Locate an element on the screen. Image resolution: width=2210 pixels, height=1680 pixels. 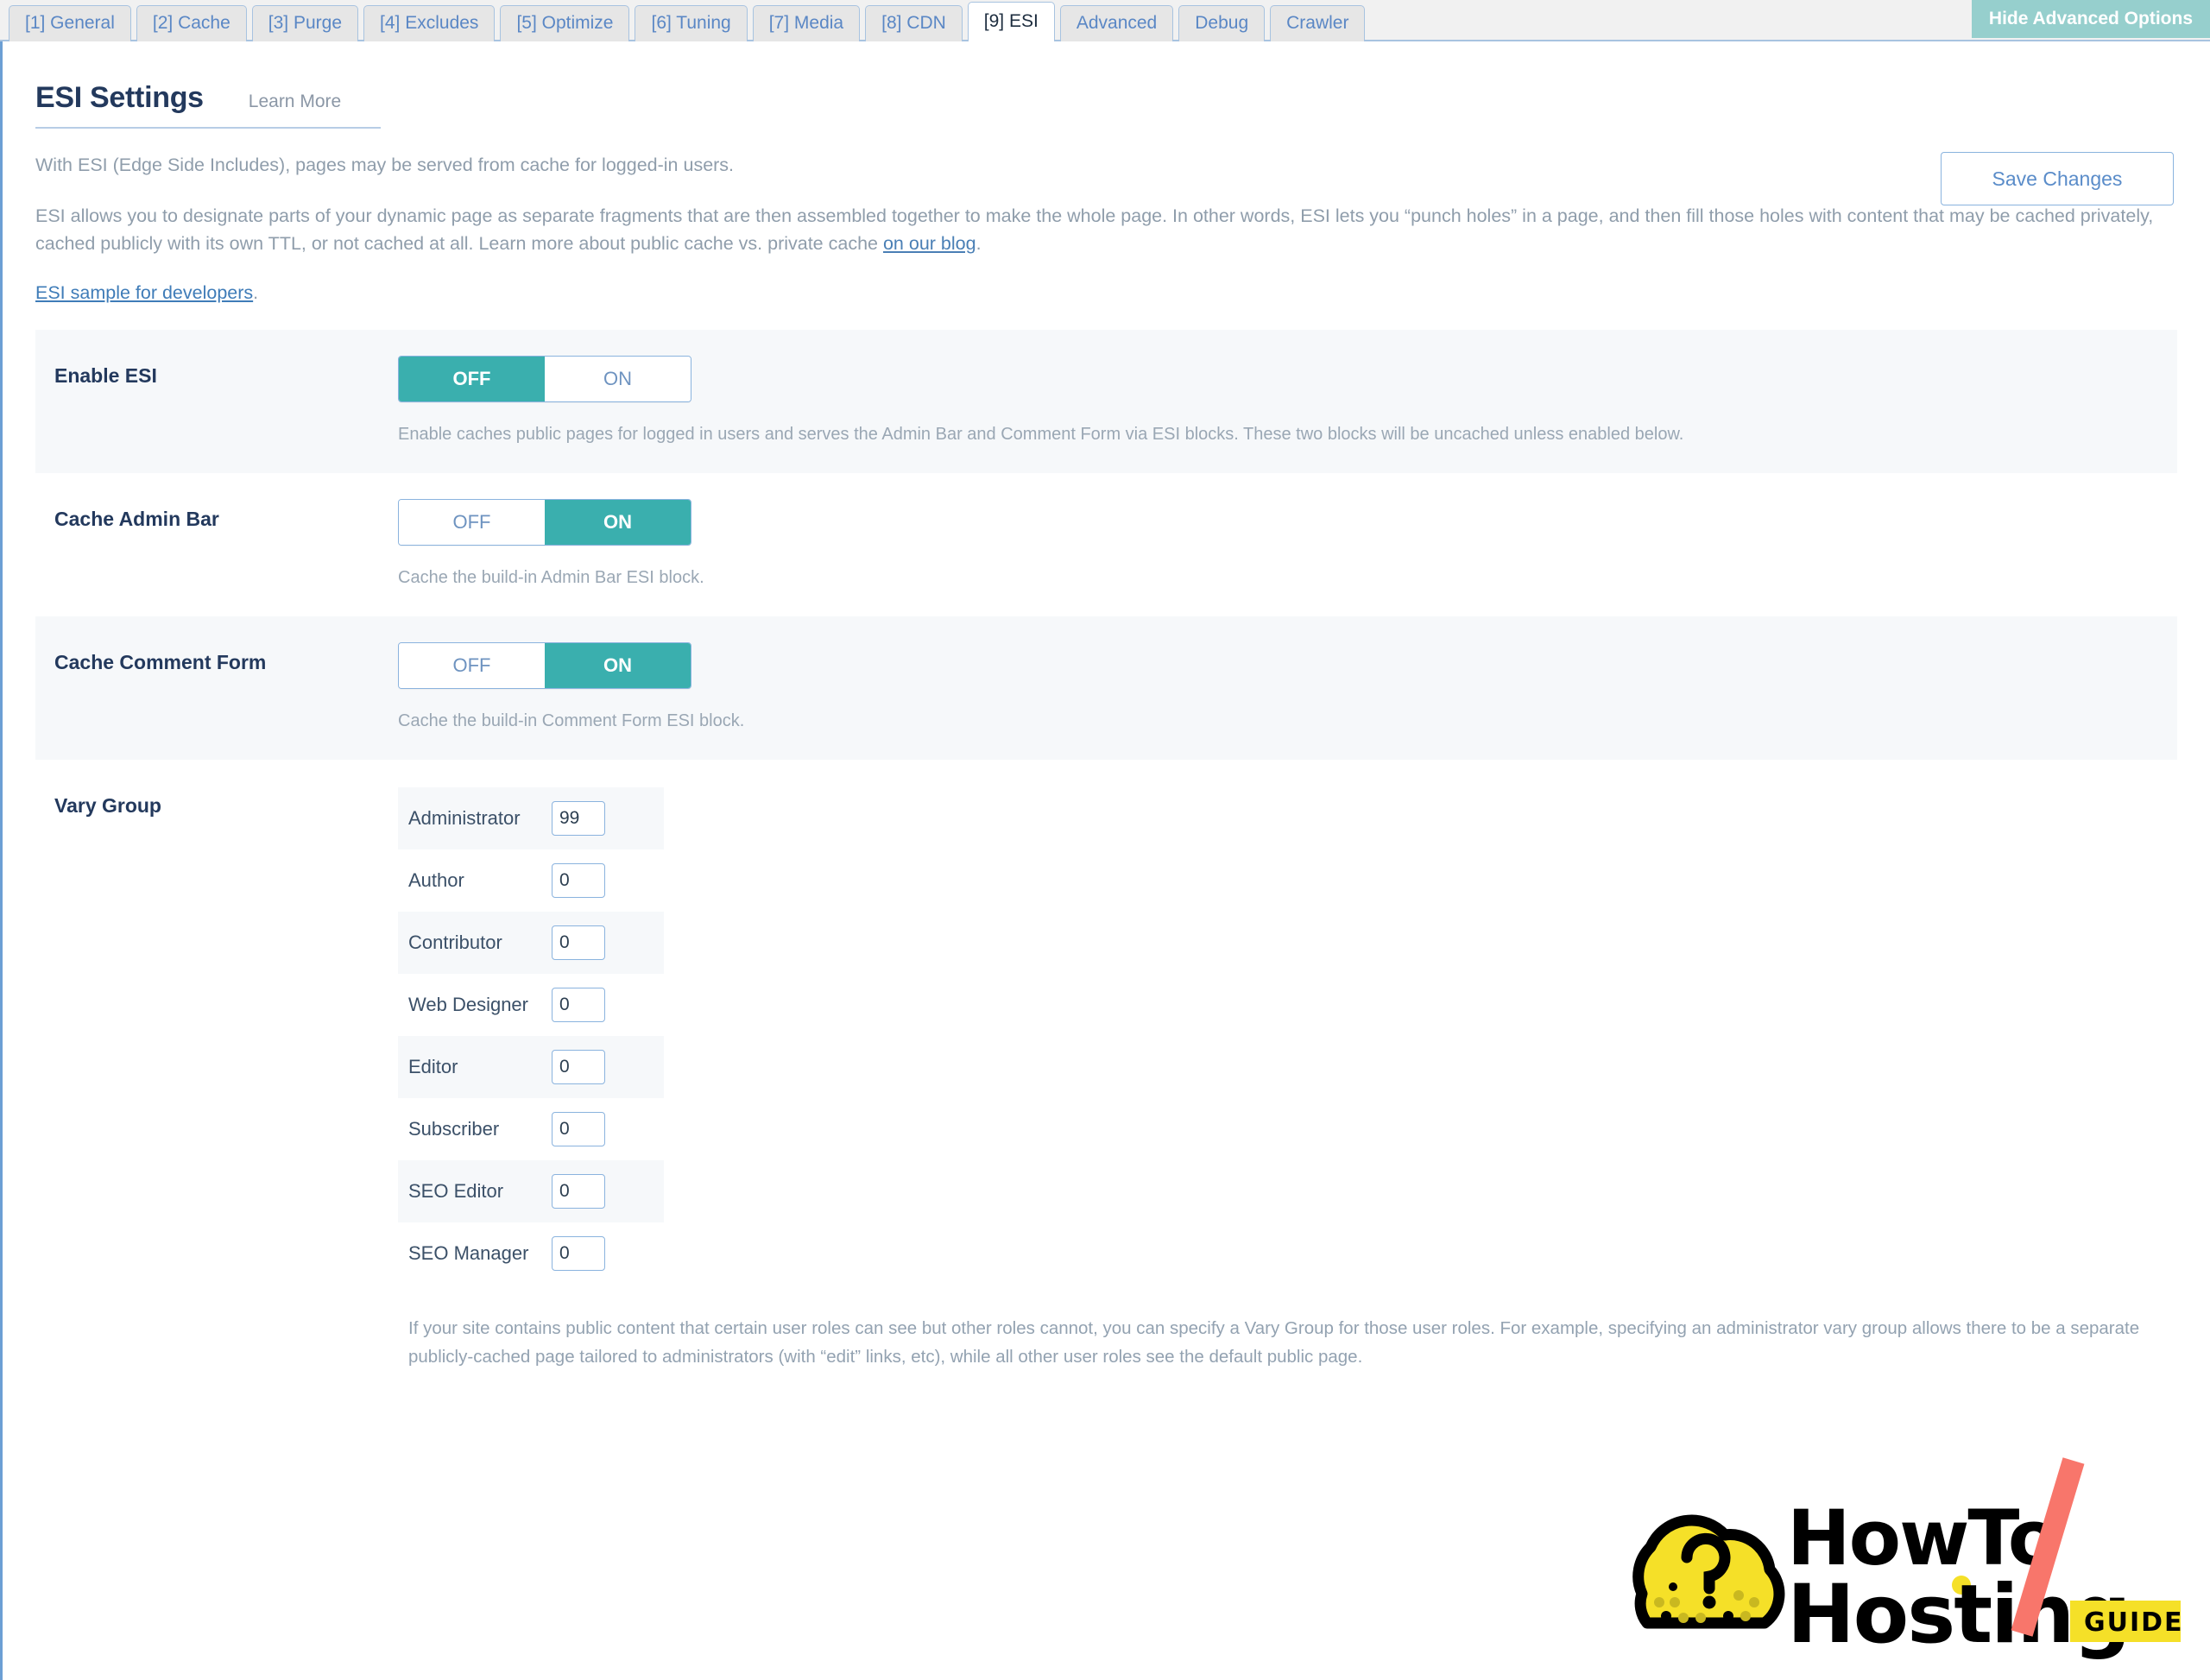
table-row: Web Designer is located at coordinates (531, 1006).